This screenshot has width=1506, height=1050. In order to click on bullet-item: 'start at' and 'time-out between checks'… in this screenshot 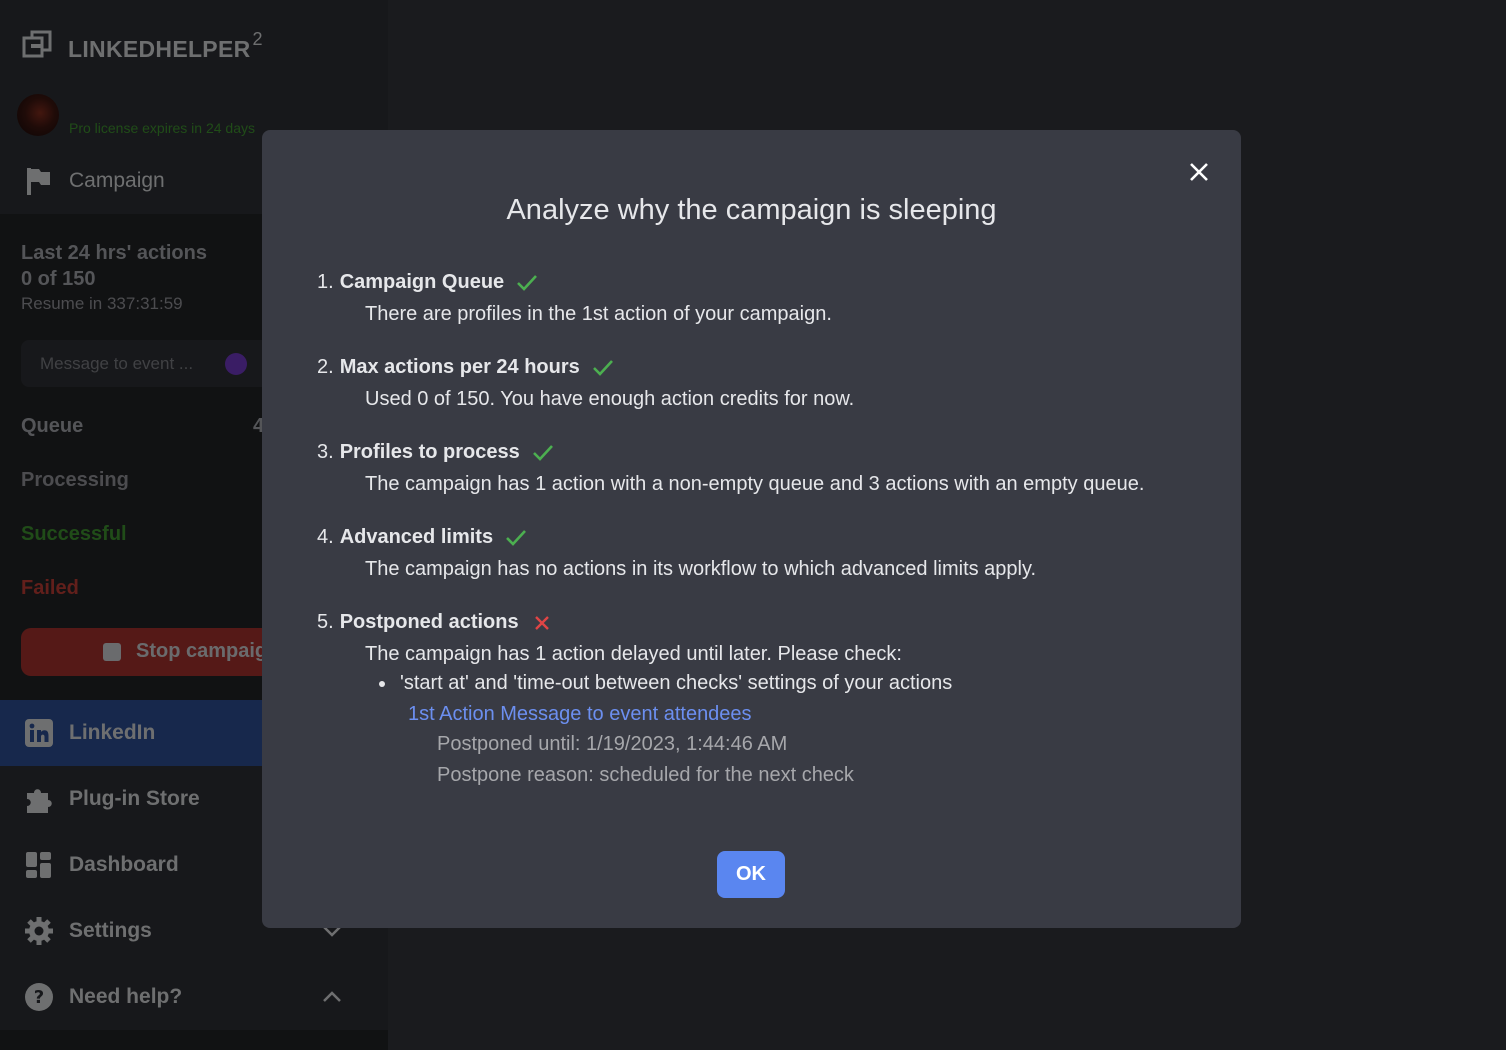, I will do `click(665, 683)`.